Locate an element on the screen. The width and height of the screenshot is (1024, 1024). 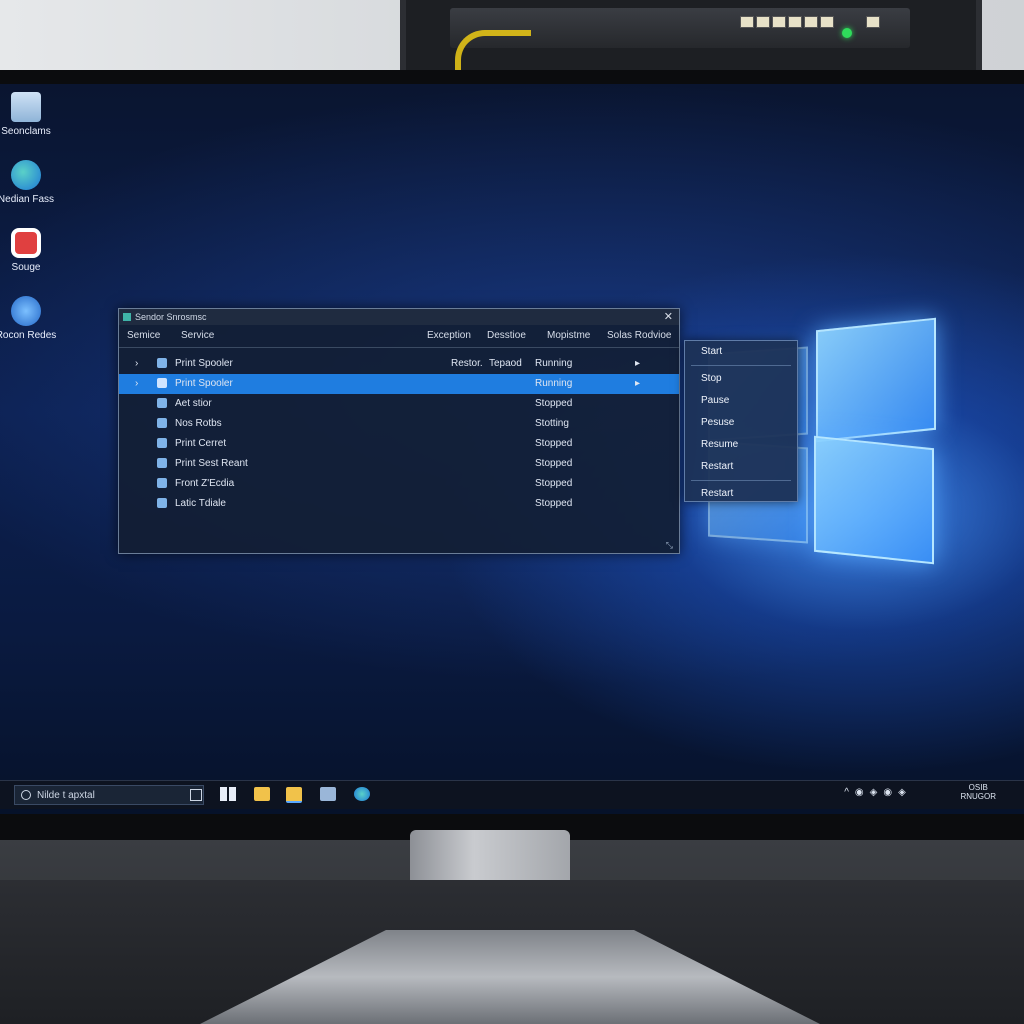
start-button-icon is located at coordinates (228, 794).